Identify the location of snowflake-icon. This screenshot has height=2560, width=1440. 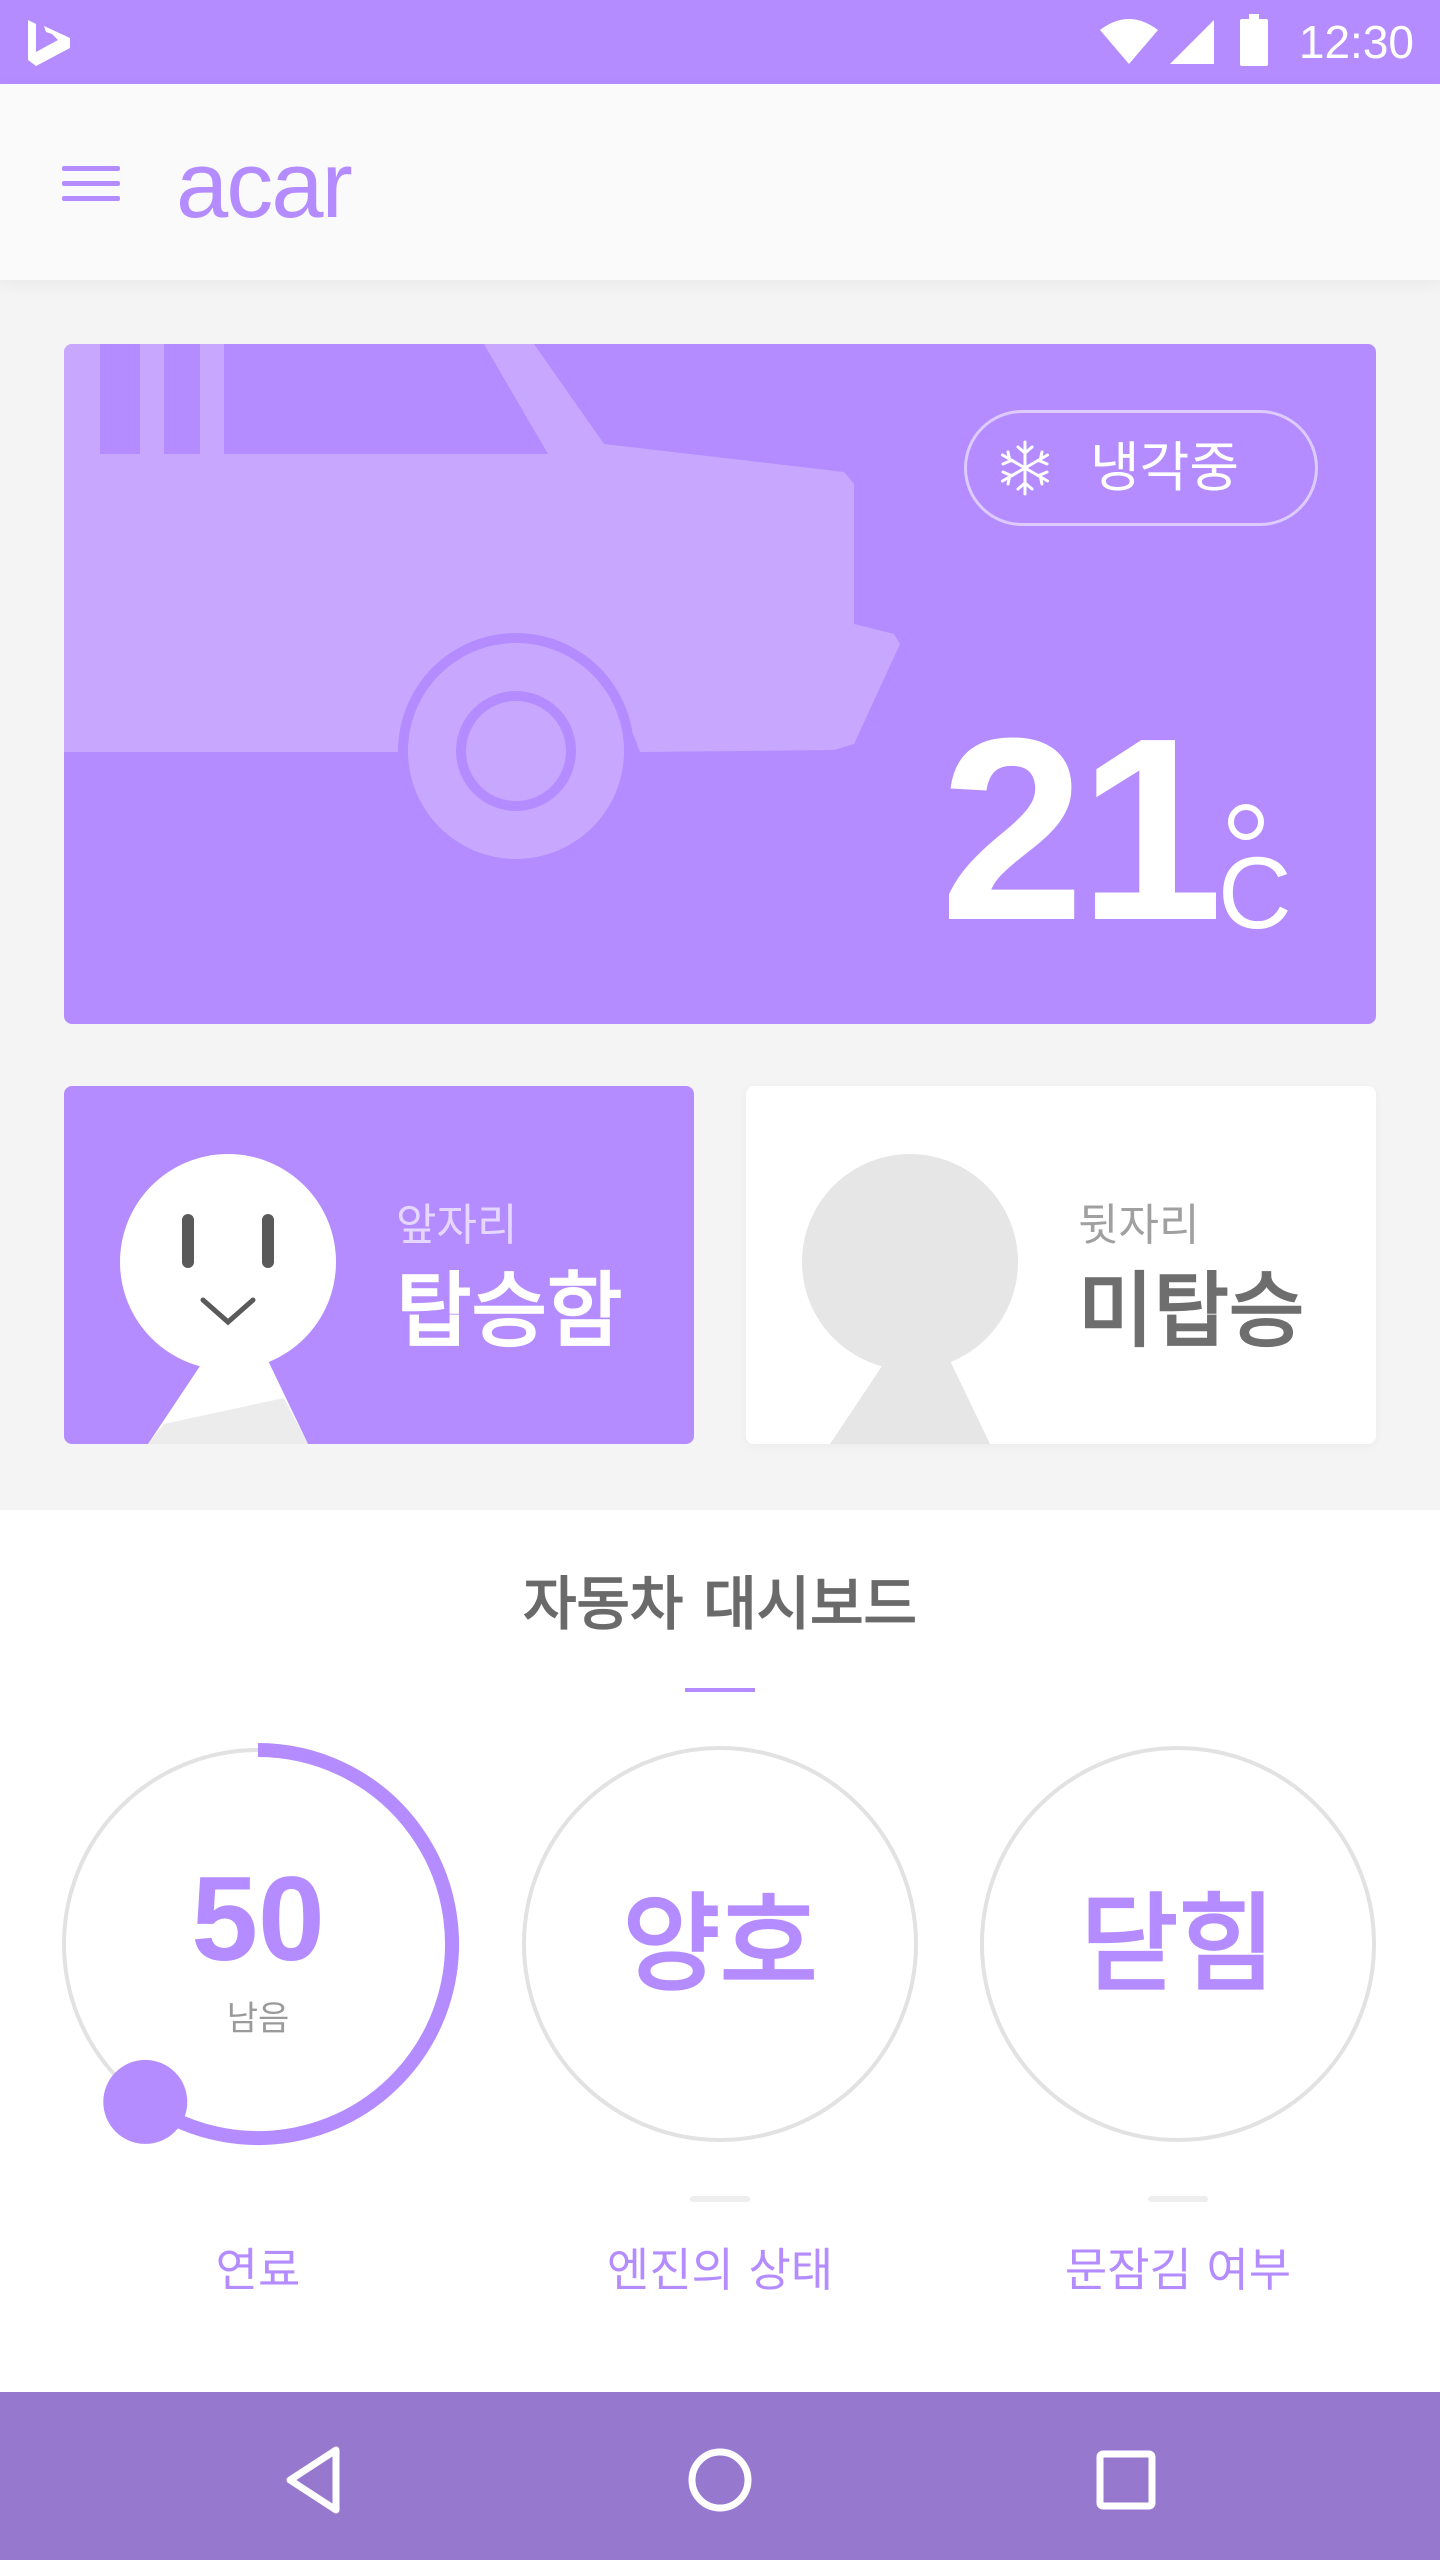
(1025, 468).